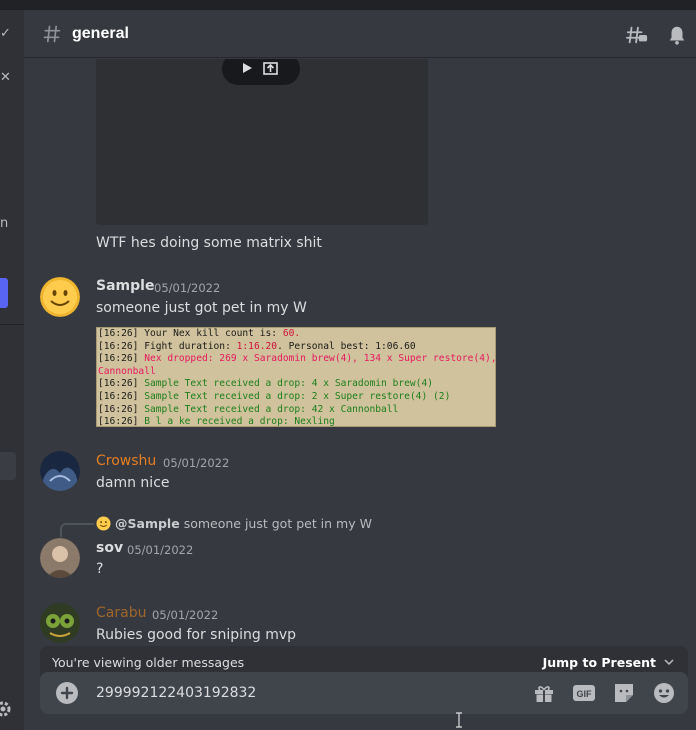 Image resolution: width=696 pixels, height=730 pixels. Describe the element at coordinates (624, 693) in the screenshot. I see `sticker-icon` at that location.